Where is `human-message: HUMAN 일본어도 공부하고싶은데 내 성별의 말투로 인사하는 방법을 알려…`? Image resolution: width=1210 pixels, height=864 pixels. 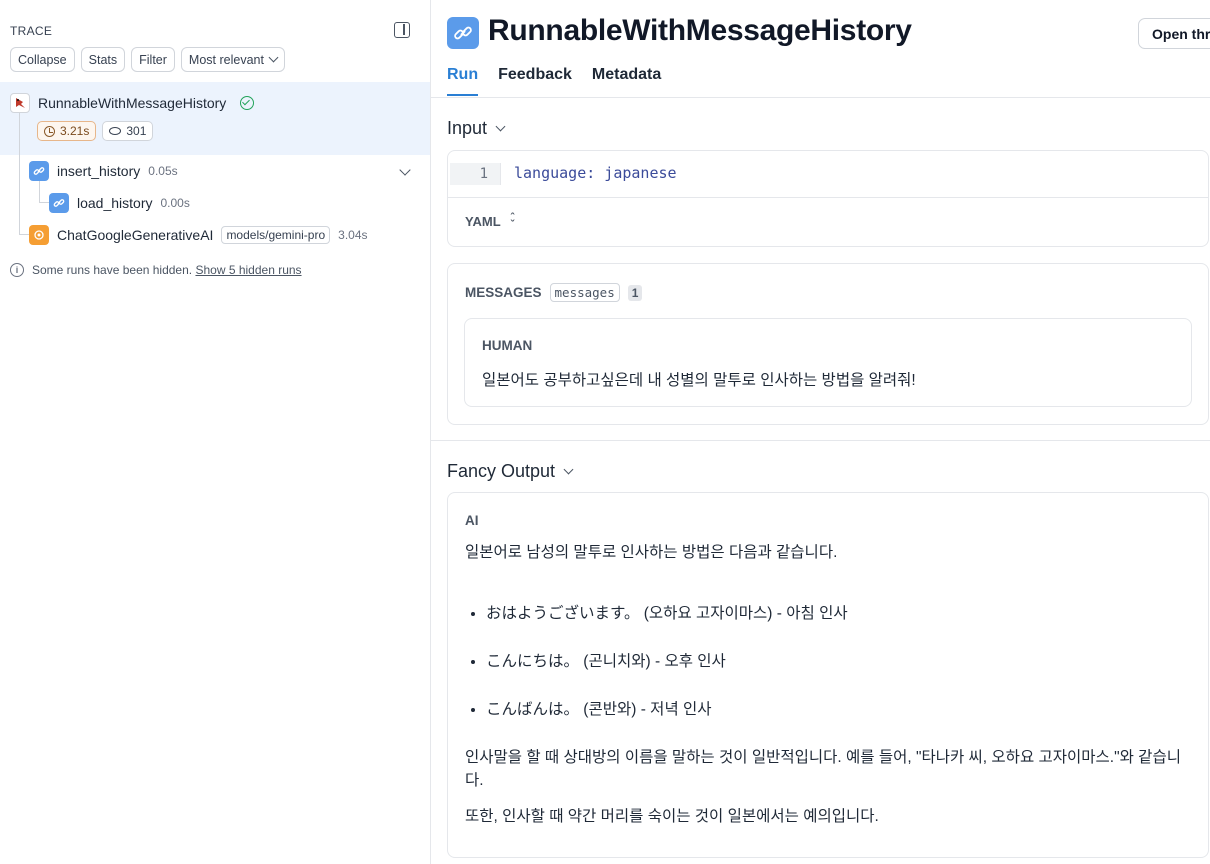 human-message: HUMAN 일본어도 공부하고싶은데 내 성별의 말투로 인사하는 방법을 알려… is located at coordinates (828, 362).